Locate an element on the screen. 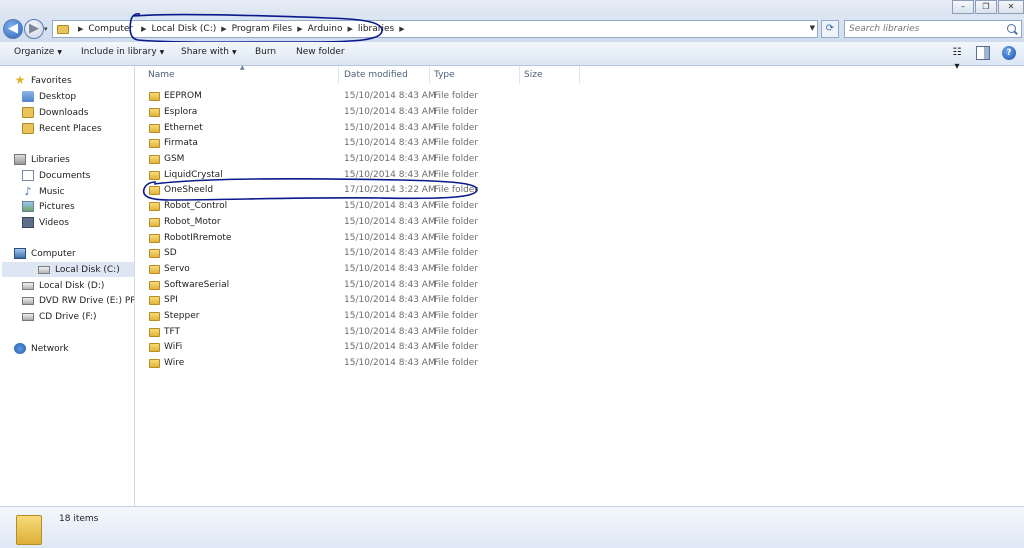 This screenshot has width=1024, height=548. preview-pane-icon is located at coordinates (983, 53).